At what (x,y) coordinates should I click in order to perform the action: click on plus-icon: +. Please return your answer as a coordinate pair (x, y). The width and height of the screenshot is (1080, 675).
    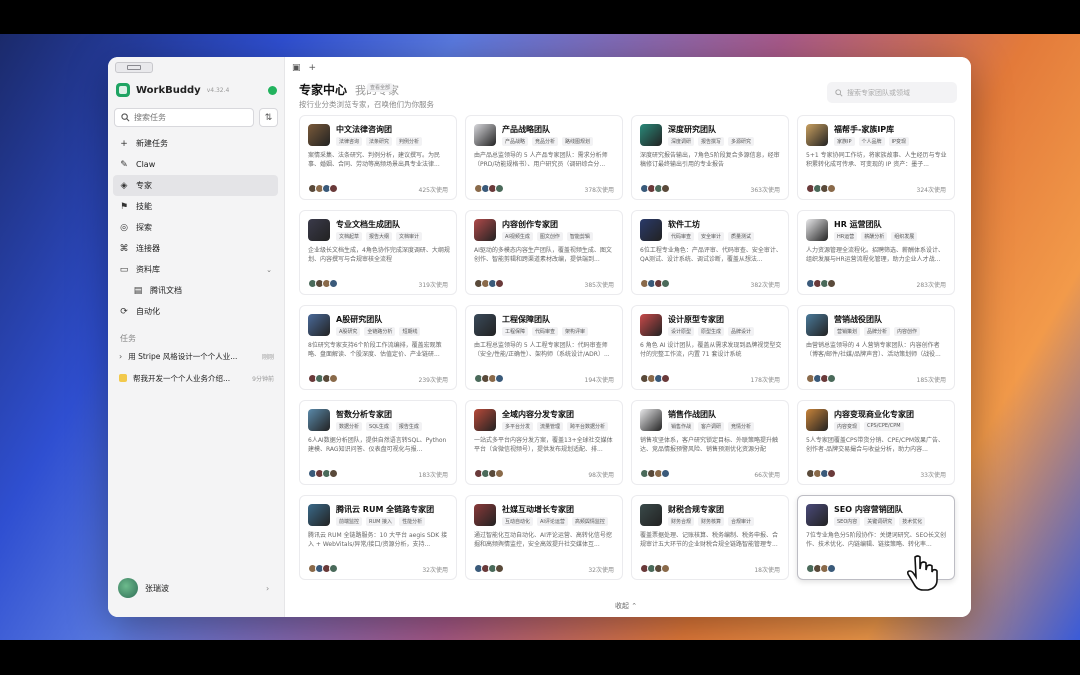
    Looking at the image, I should click on (313, 68).